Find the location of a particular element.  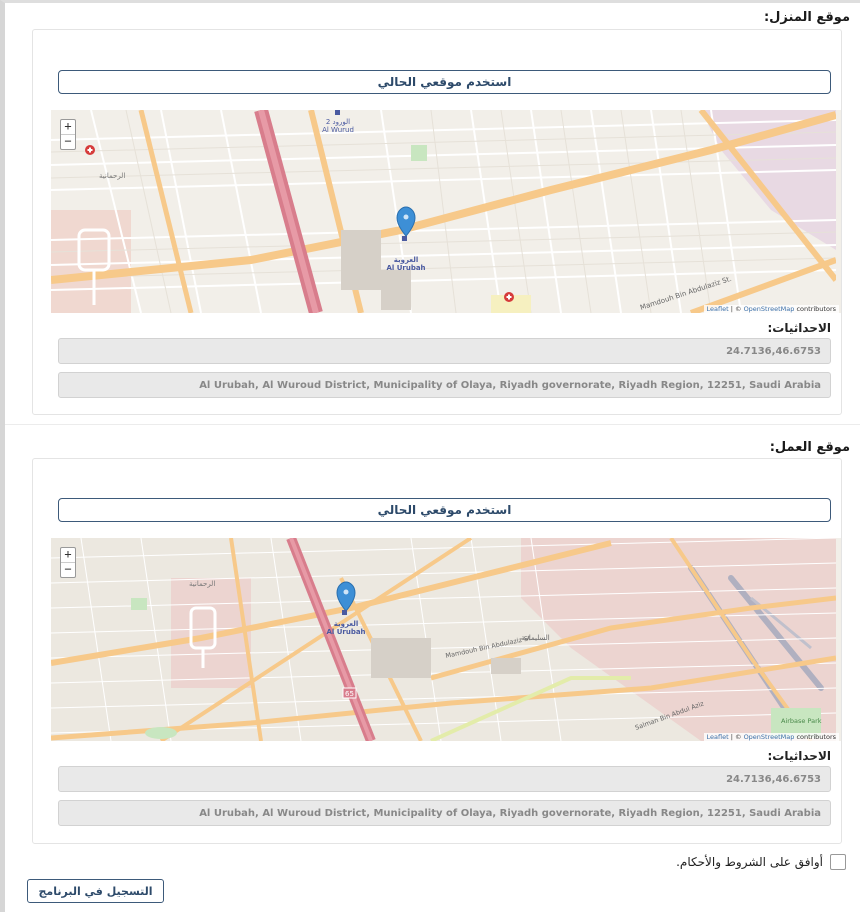

home-map-marker-label-ar: العروبة is located at coordinates (406, 260).